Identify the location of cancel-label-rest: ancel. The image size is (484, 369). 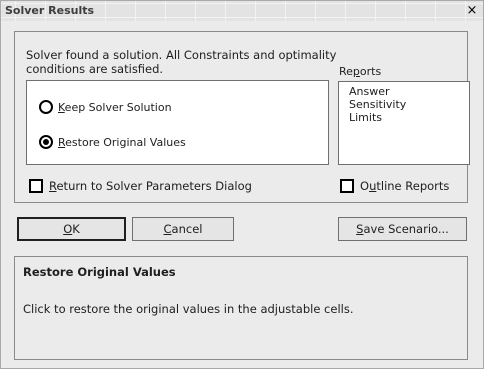
(187, 229).